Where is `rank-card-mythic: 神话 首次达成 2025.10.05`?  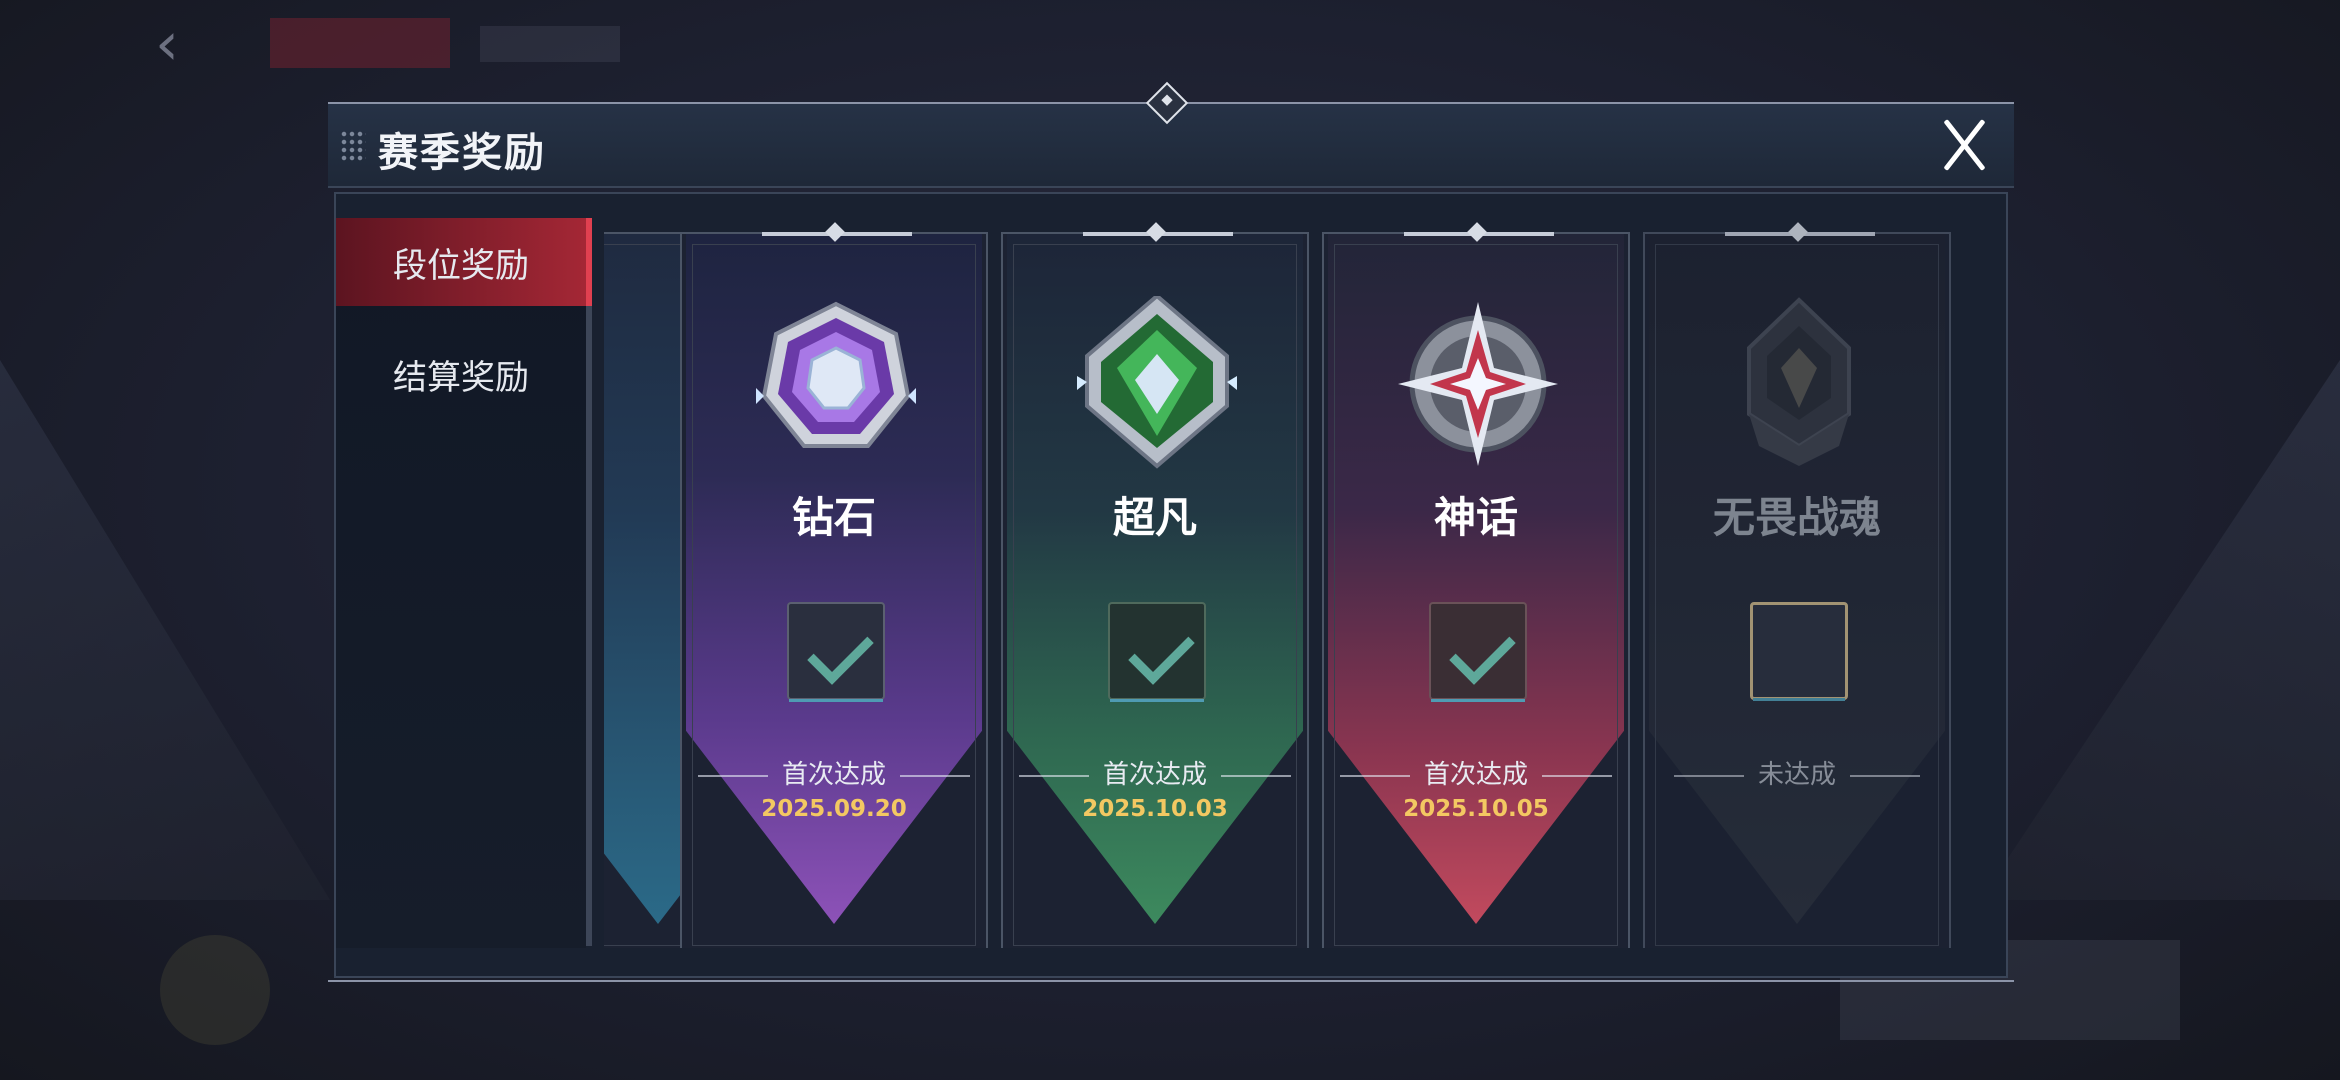
rank-card-mythic: 神话 首次达成 2025.10.05 is located at coordinates (1476, 585).